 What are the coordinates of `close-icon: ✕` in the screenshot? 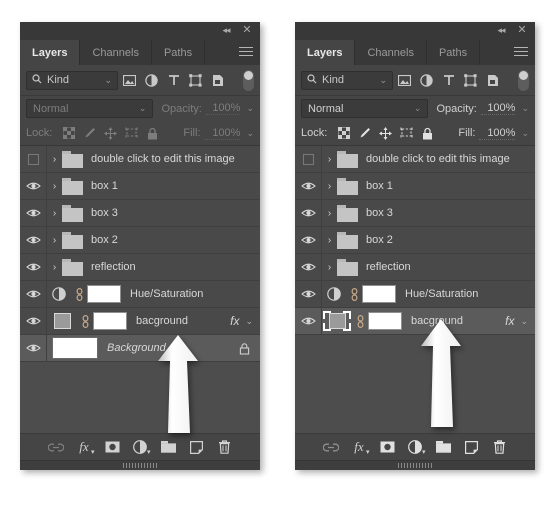 It's located at (247, 30).